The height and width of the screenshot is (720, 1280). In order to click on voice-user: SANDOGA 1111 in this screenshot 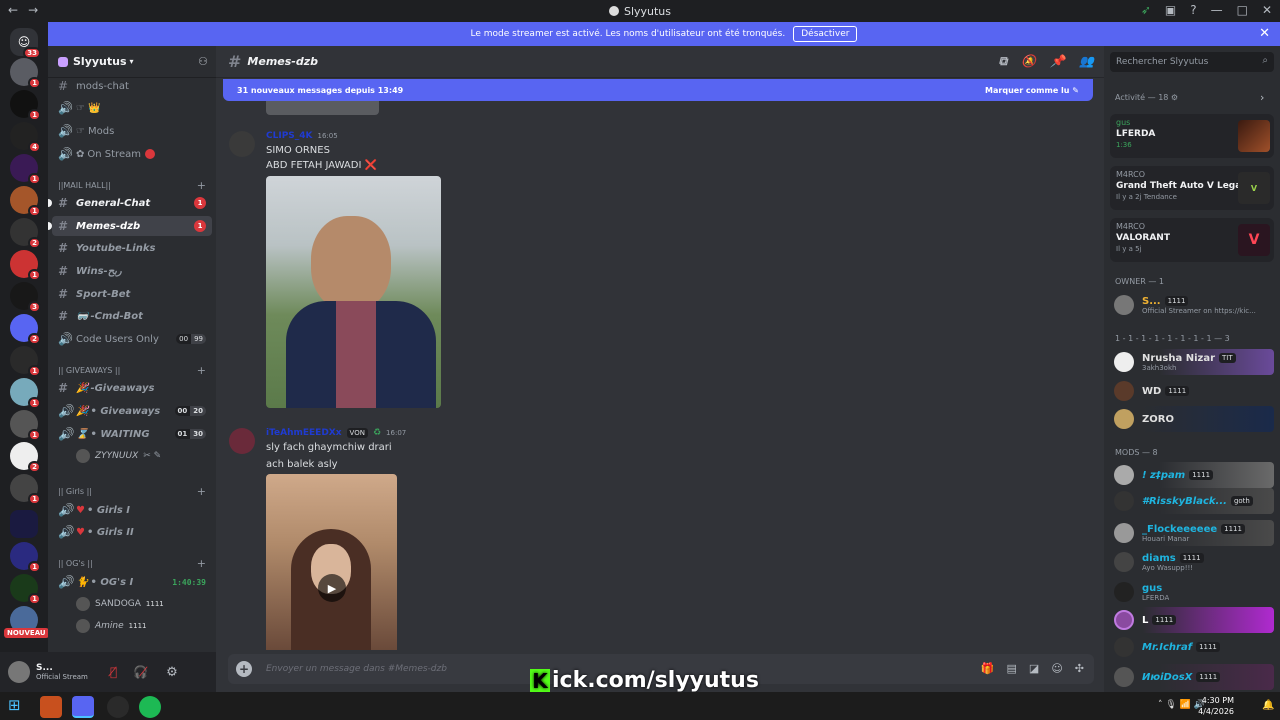, I will do `click(120, 604)`.